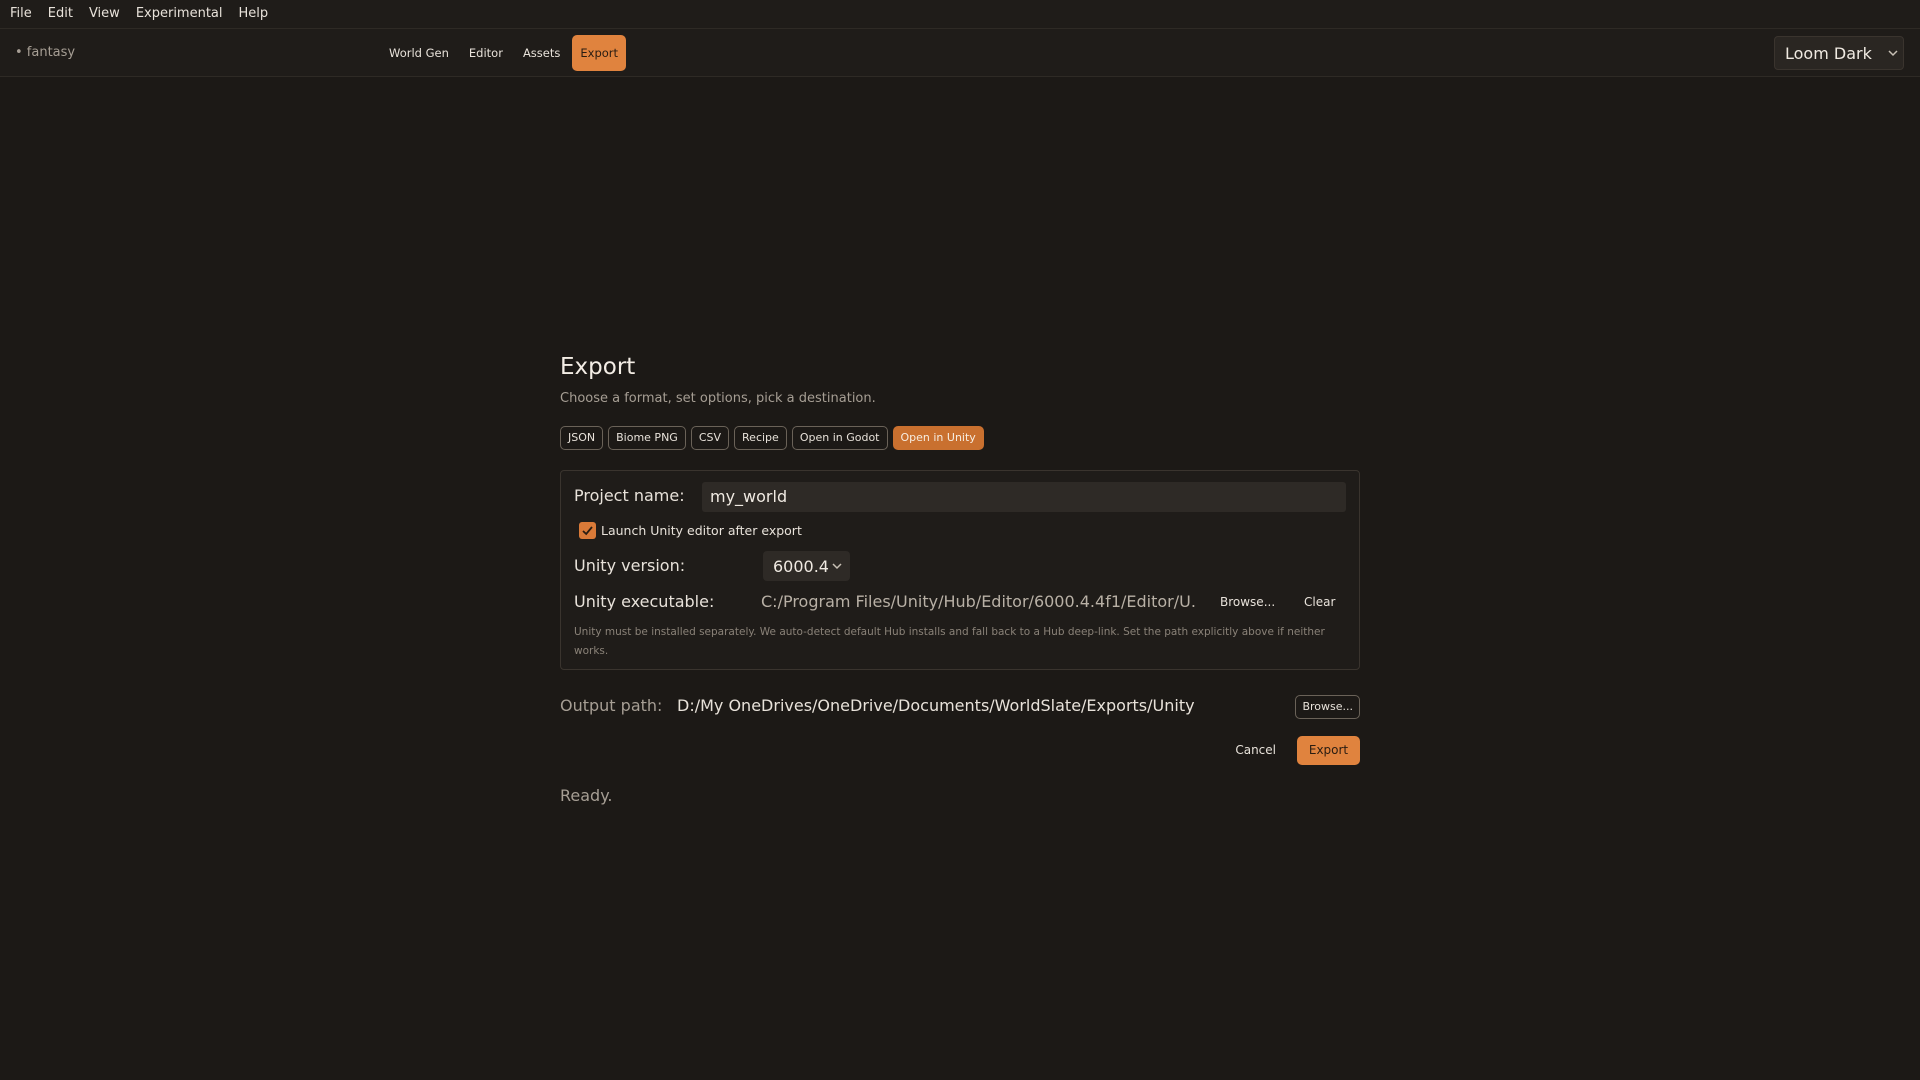 This screenshot has height=1080, width=1920. What do you see at coordinates (486, 53) in the screenshot?
I see `tab-editor: Editor` at bounding box center [486, 53].